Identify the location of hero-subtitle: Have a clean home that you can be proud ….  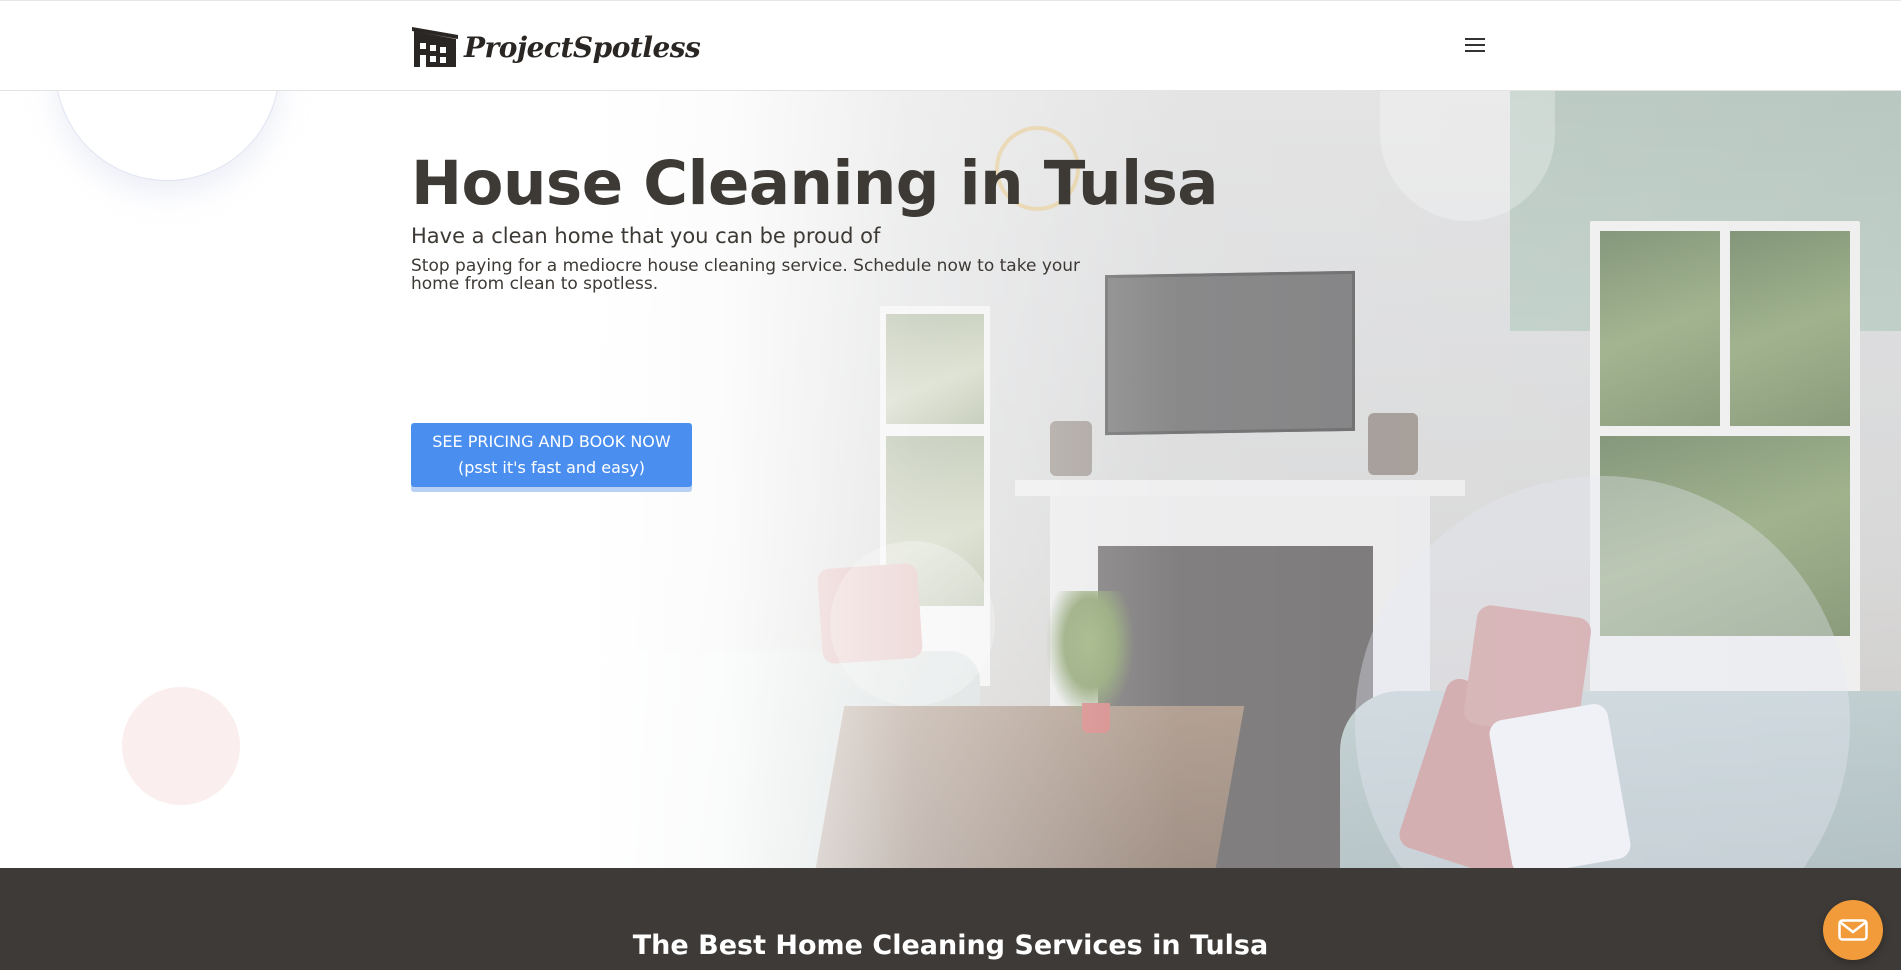
(646, 236).